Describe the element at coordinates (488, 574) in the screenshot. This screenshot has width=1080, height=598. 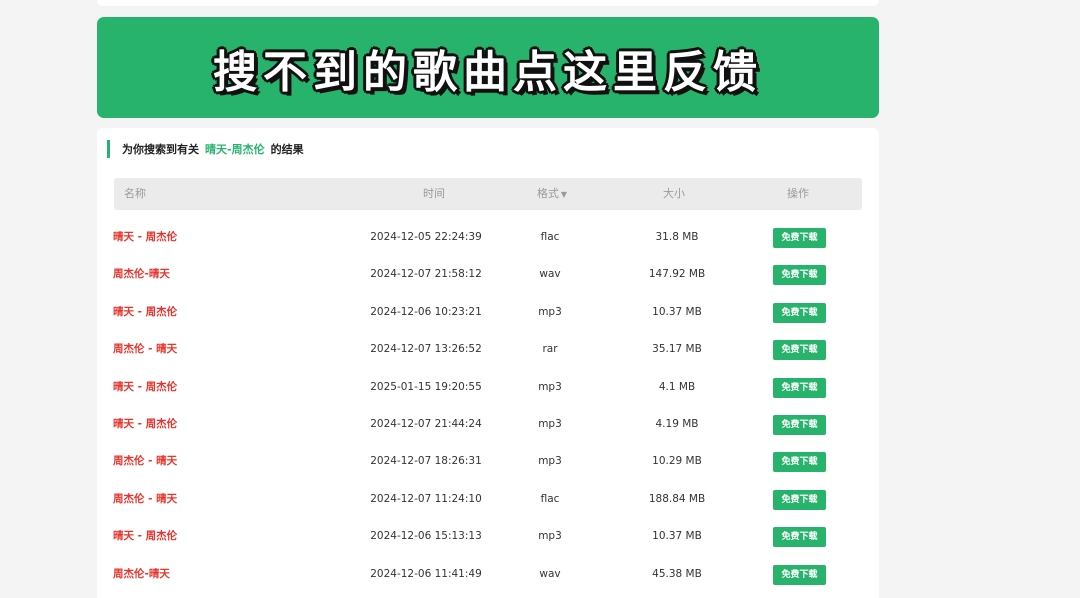
I see `table-row: 周杰伦-晴天 2024-12-06 11:41:49 wav 45.38 MB 免费下载` at that location.